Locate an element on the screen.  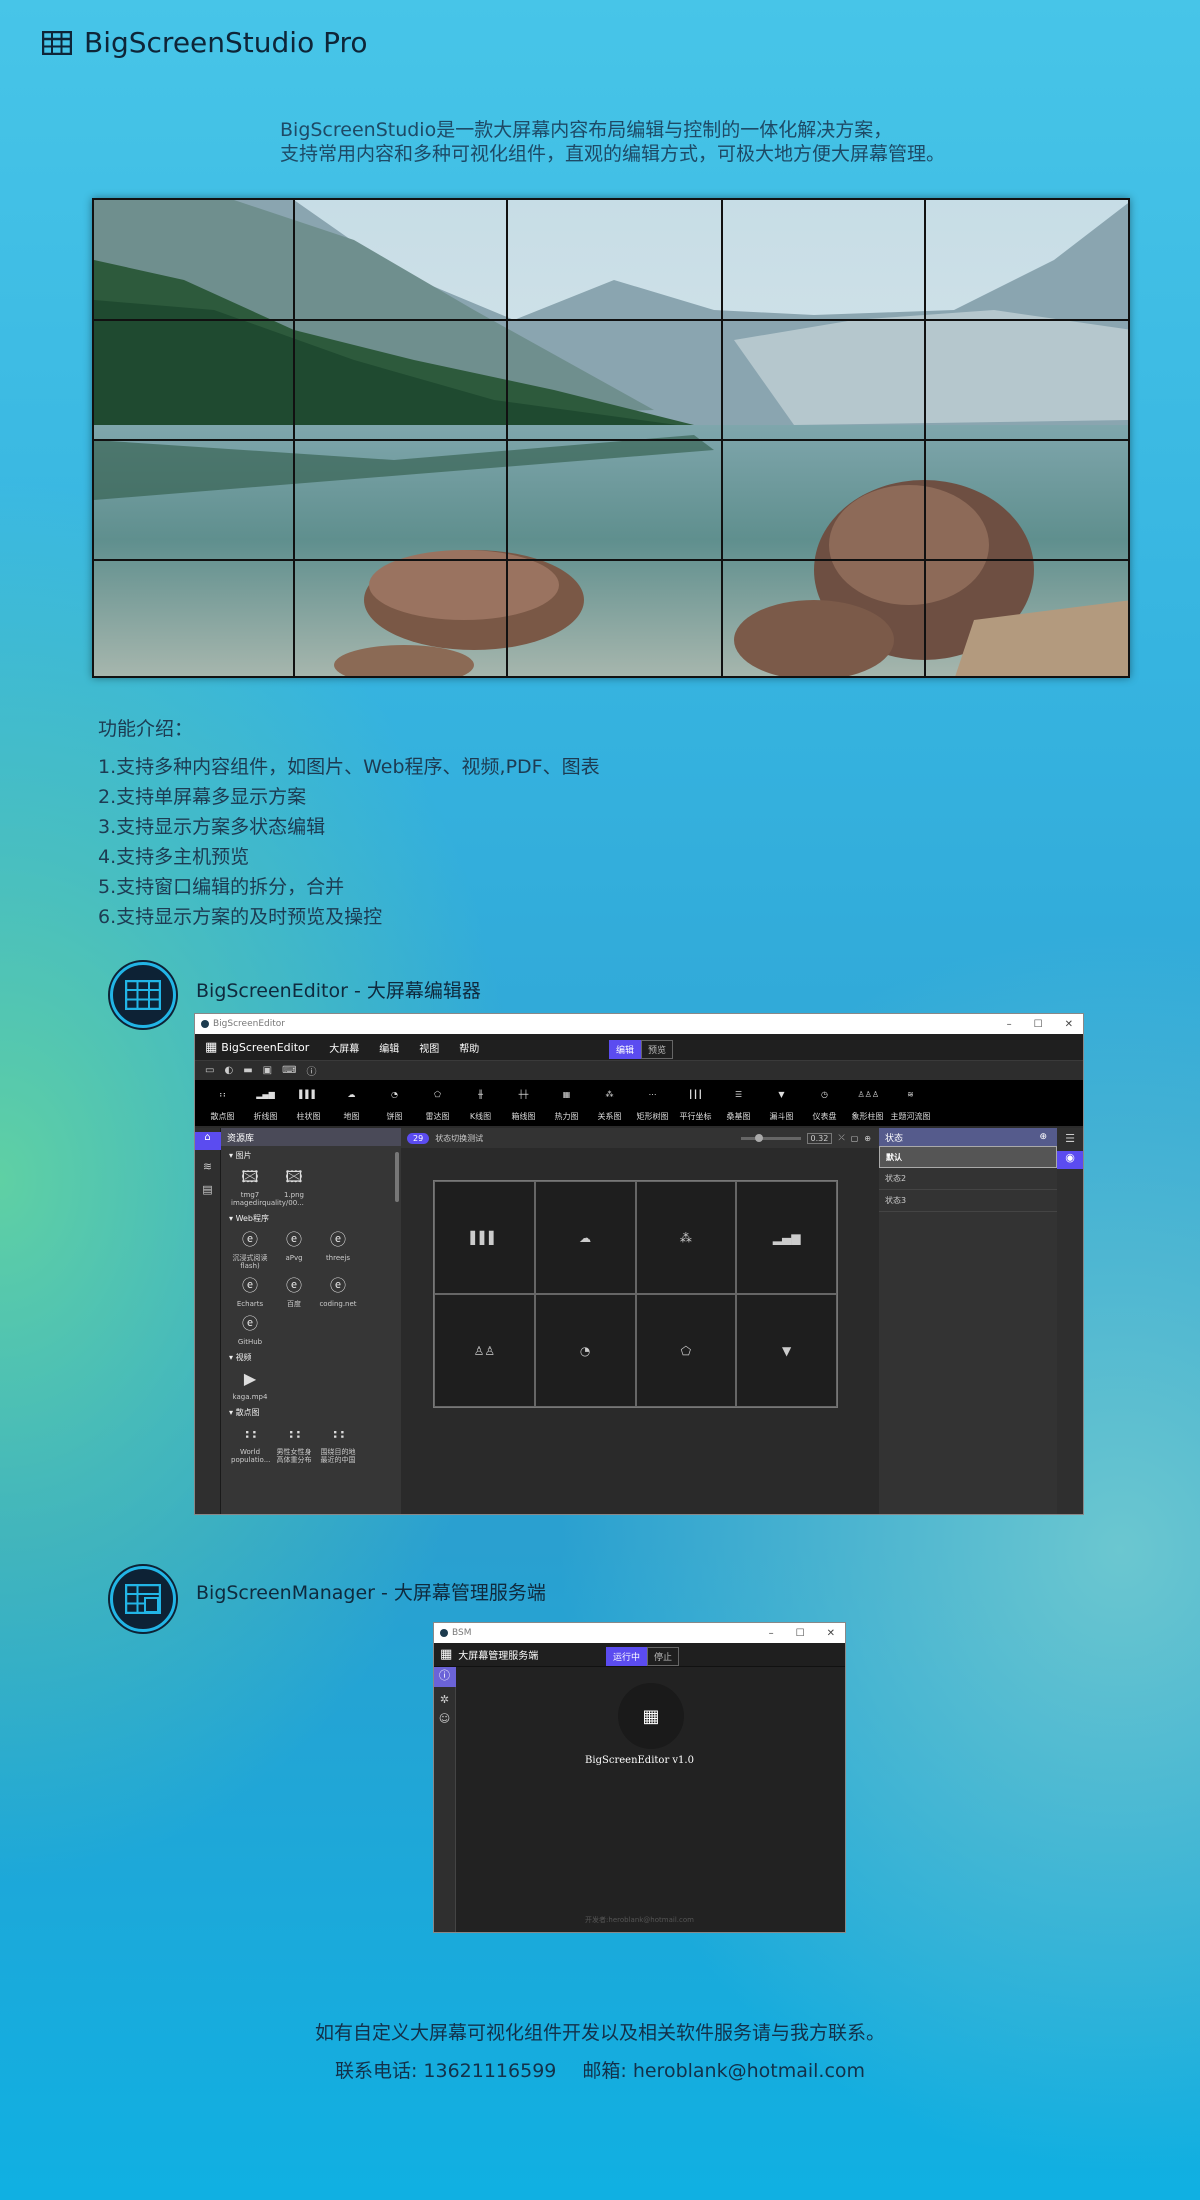
grid-icon: ▦ is located at coordinates (211, 1047).